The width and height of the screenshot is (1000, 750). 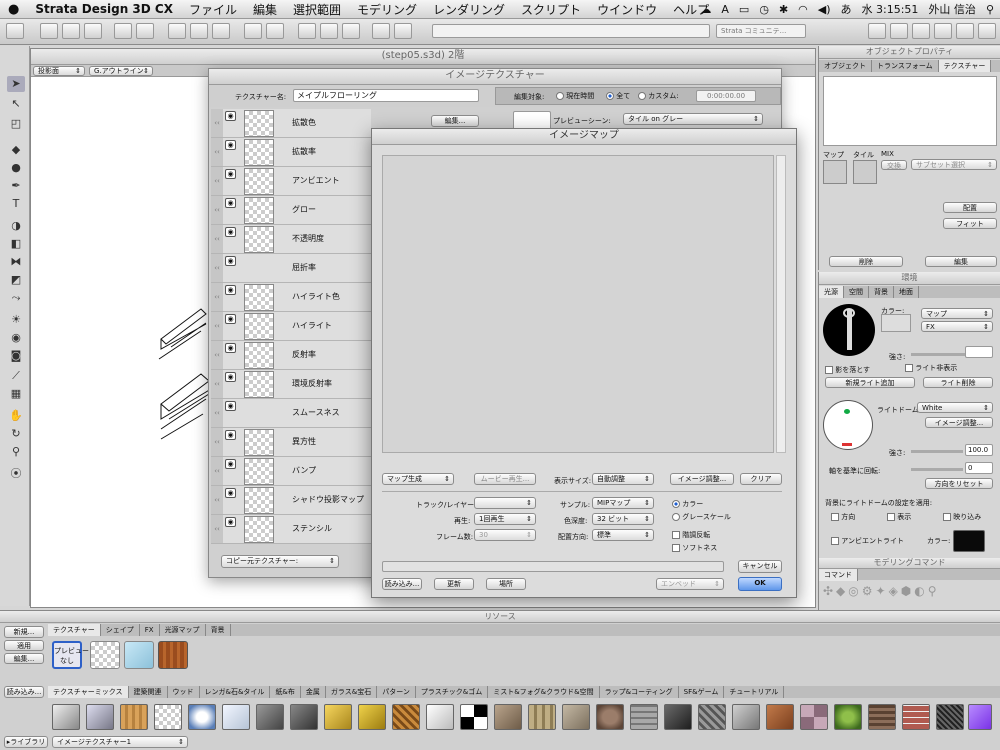 What do you see at coordinates (329, 31) in the screenshot?
I see `viewport-icon` at bounding box center [329, 31].